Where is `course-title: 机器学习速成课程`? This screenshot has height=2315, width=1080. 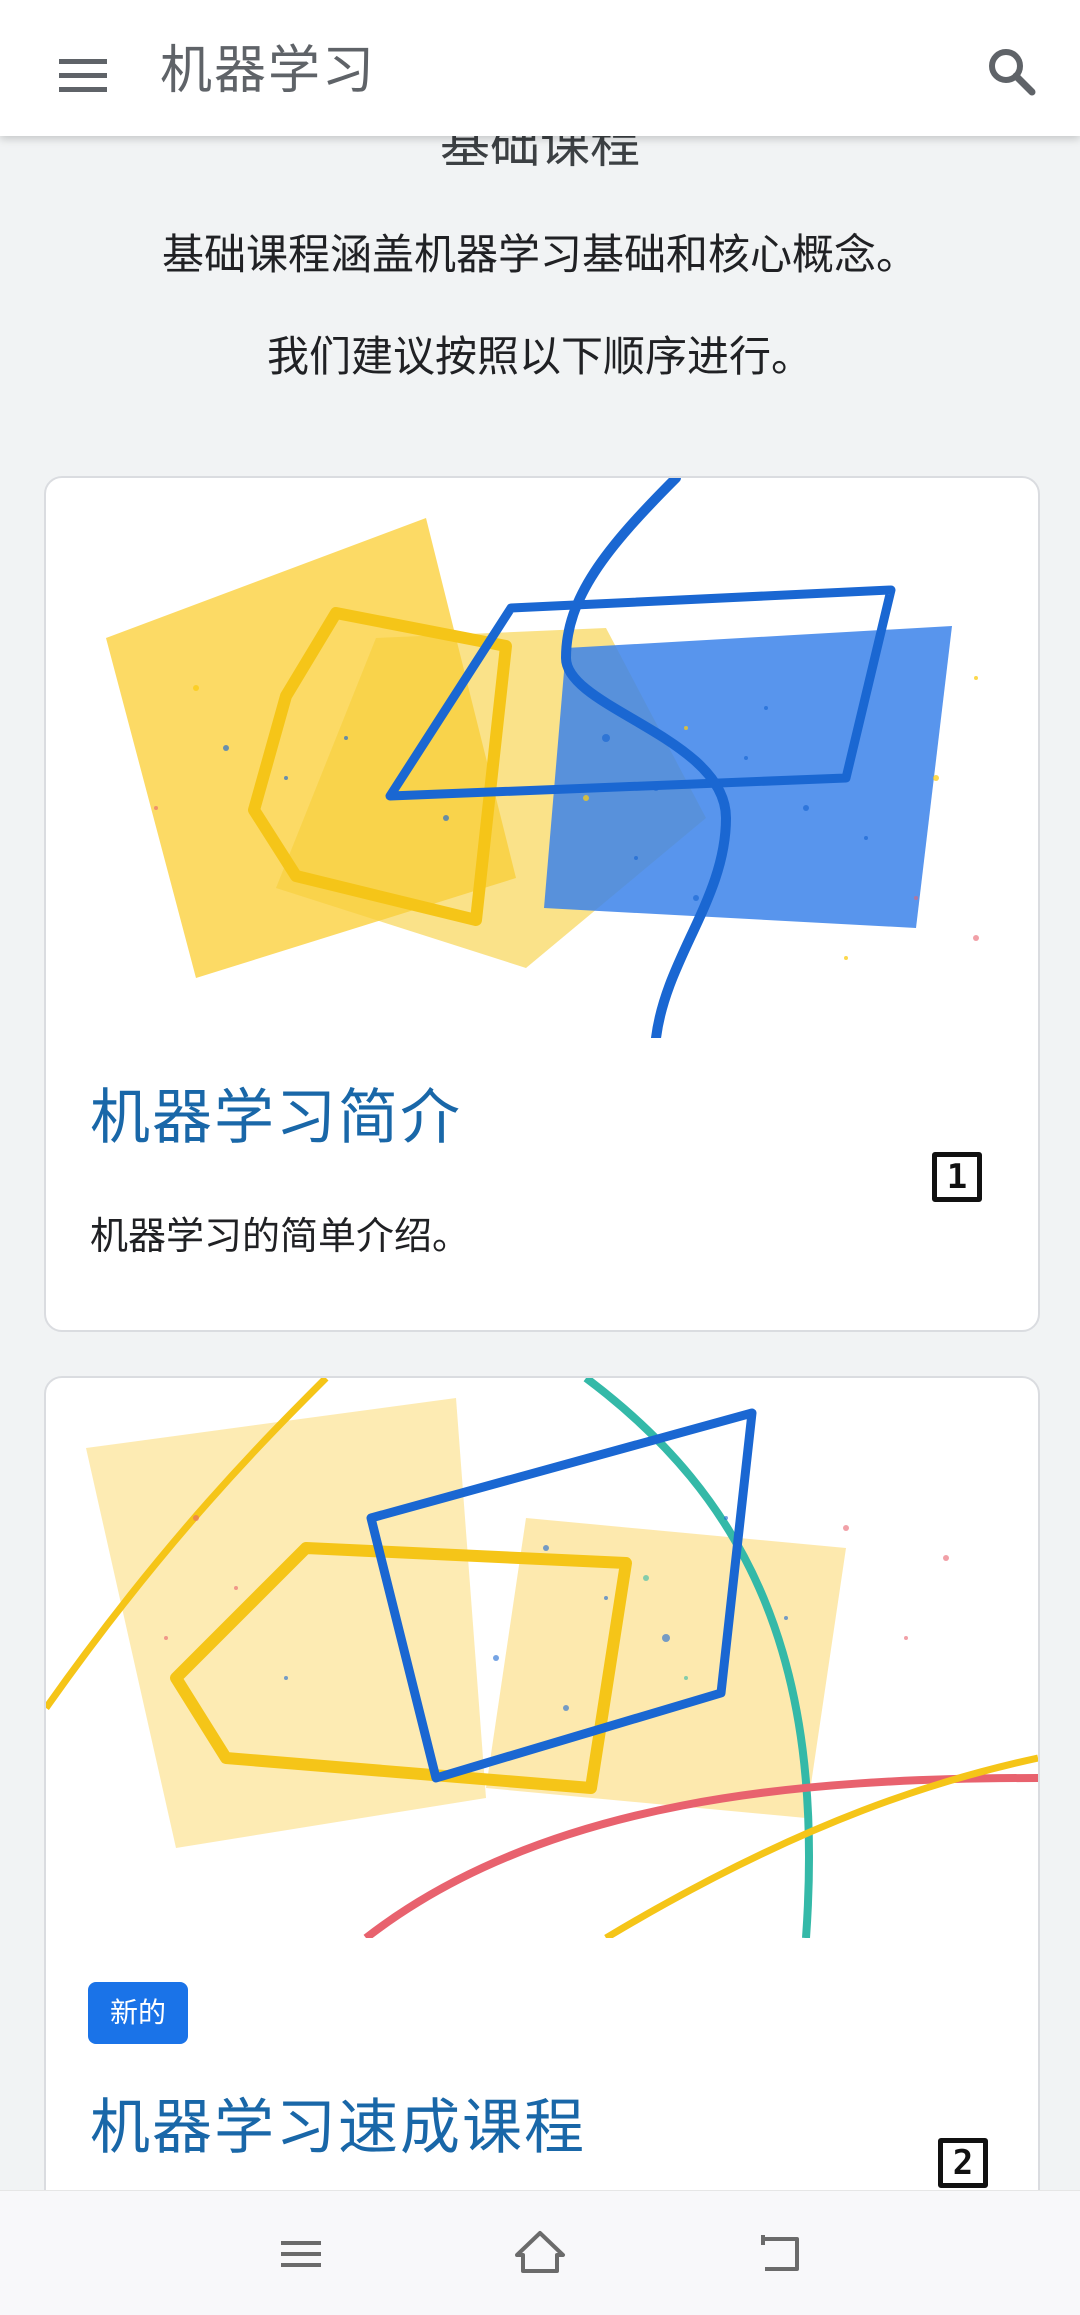
course-title: 机器学习速成课程 is located at coordinates (338, 2128).